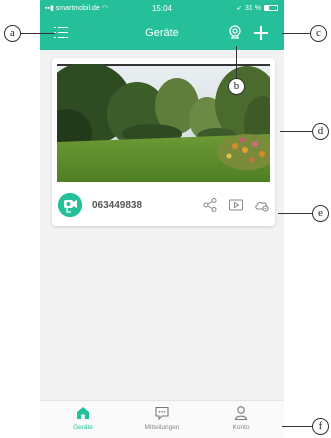 The width and height of the screenshot is (331, 438). What do you see at coordinates (162, 413) in the screenshot?
I see `message-icon` at bounding box center [162, 413].